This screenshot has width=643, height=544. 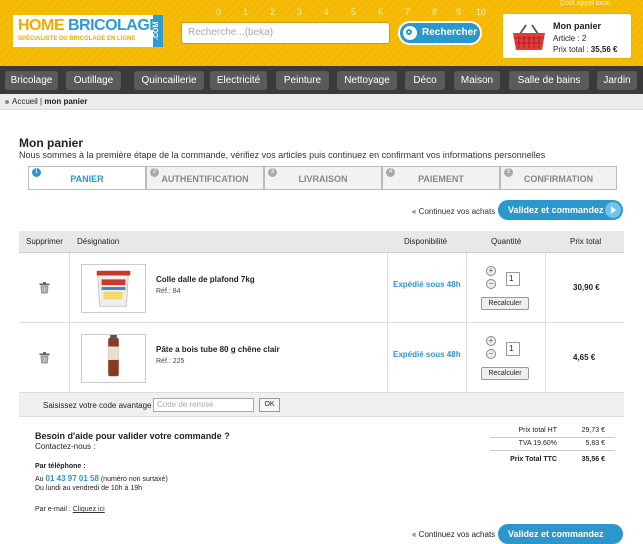 What do you see at coordinates (218, 349) in the screenshot?
I see `product-name: Pâte a bois tube 80 g chêne clair` at bounding box center [218, 349].